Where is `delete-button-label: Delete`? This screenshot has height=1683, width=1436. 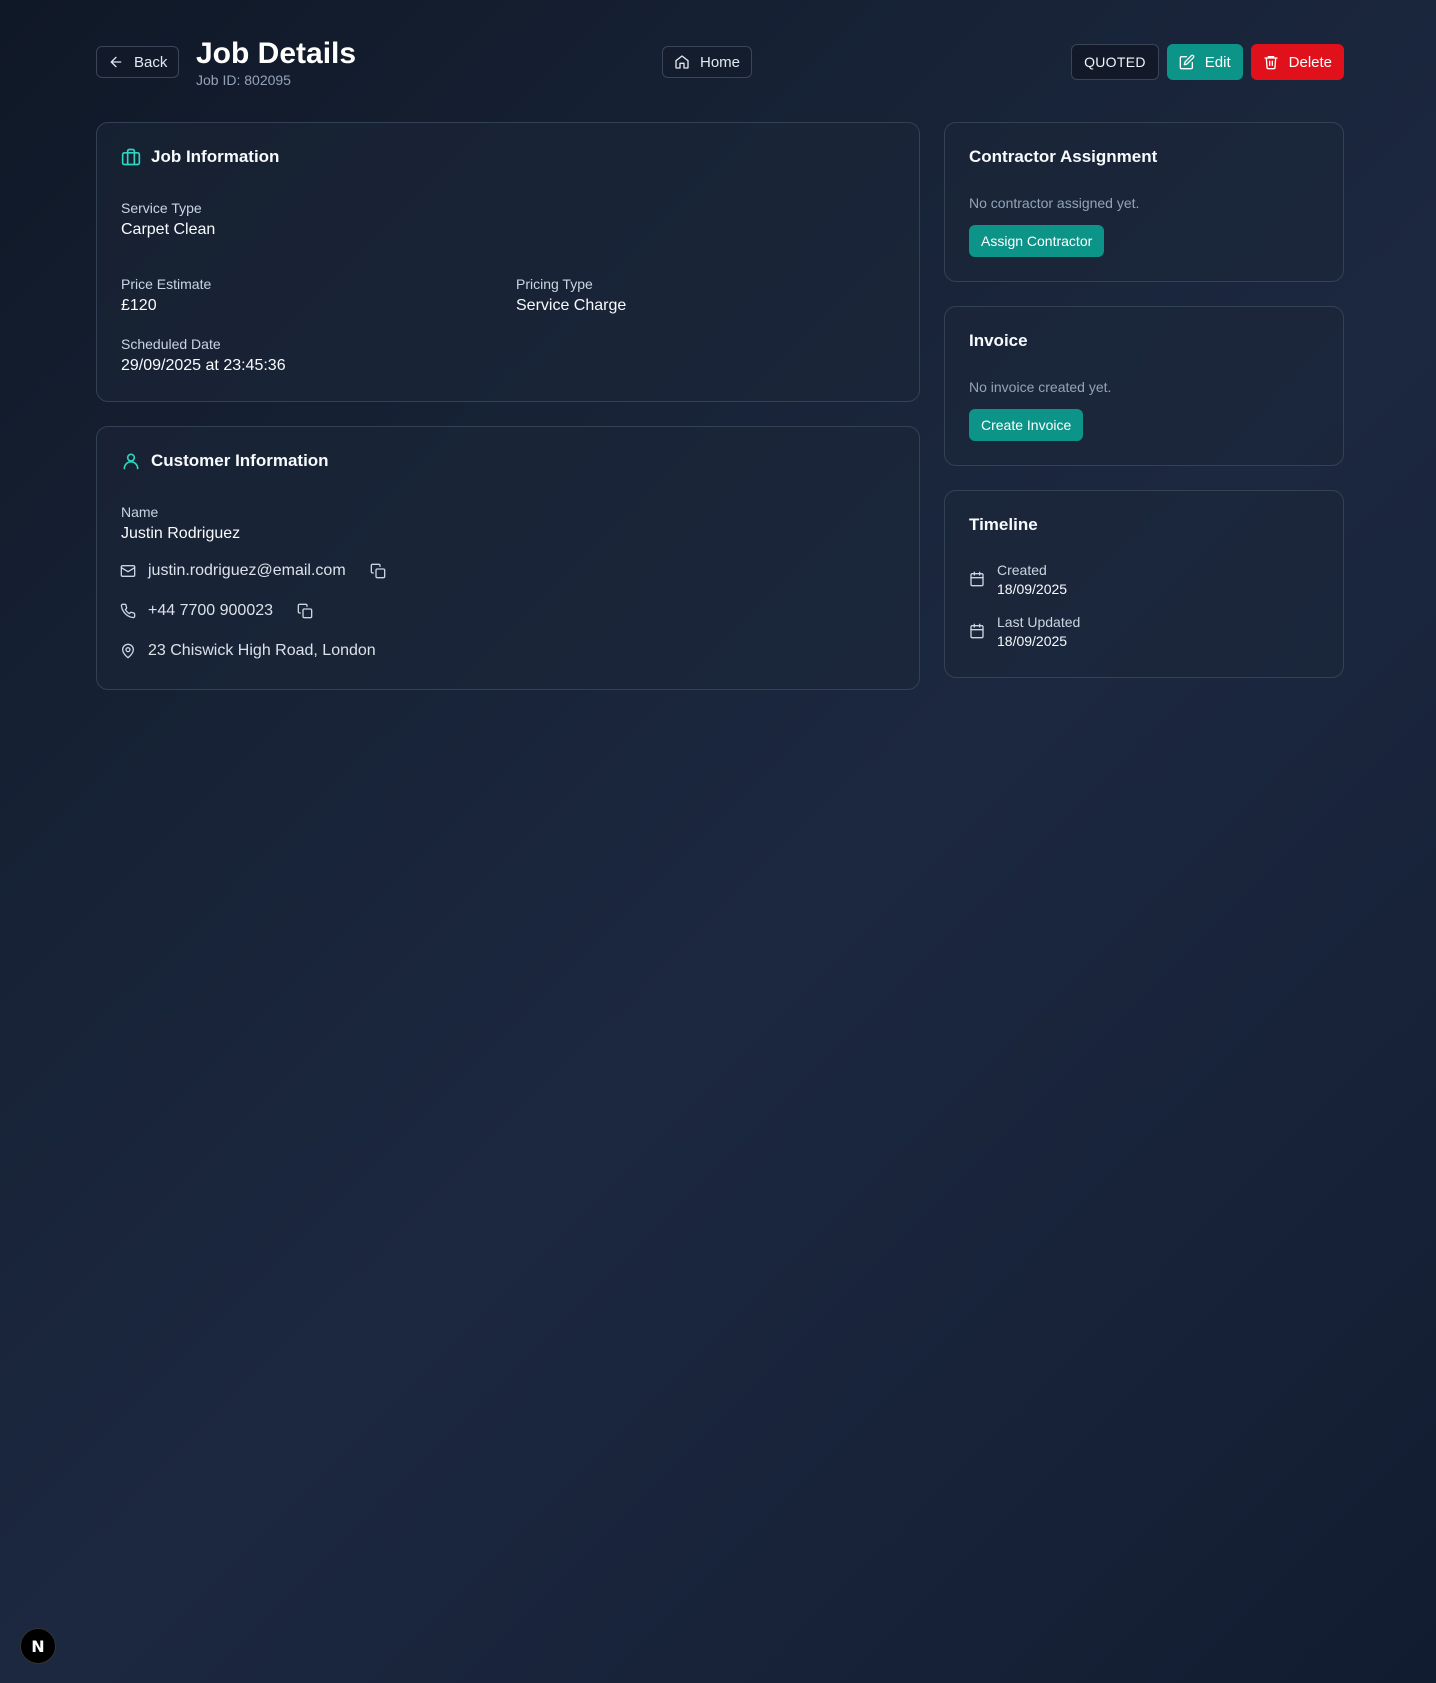
delete-button-label: Delete is located at coordinates (1310, 62).